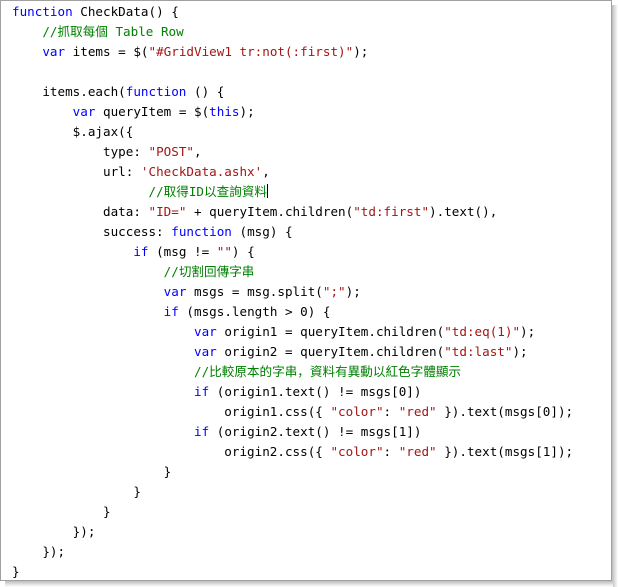 The width and height of the screenshot is (618, 587). Describe the element at coordinates (224, 251) in the screenshot. I see `string-token: ""` at that location.